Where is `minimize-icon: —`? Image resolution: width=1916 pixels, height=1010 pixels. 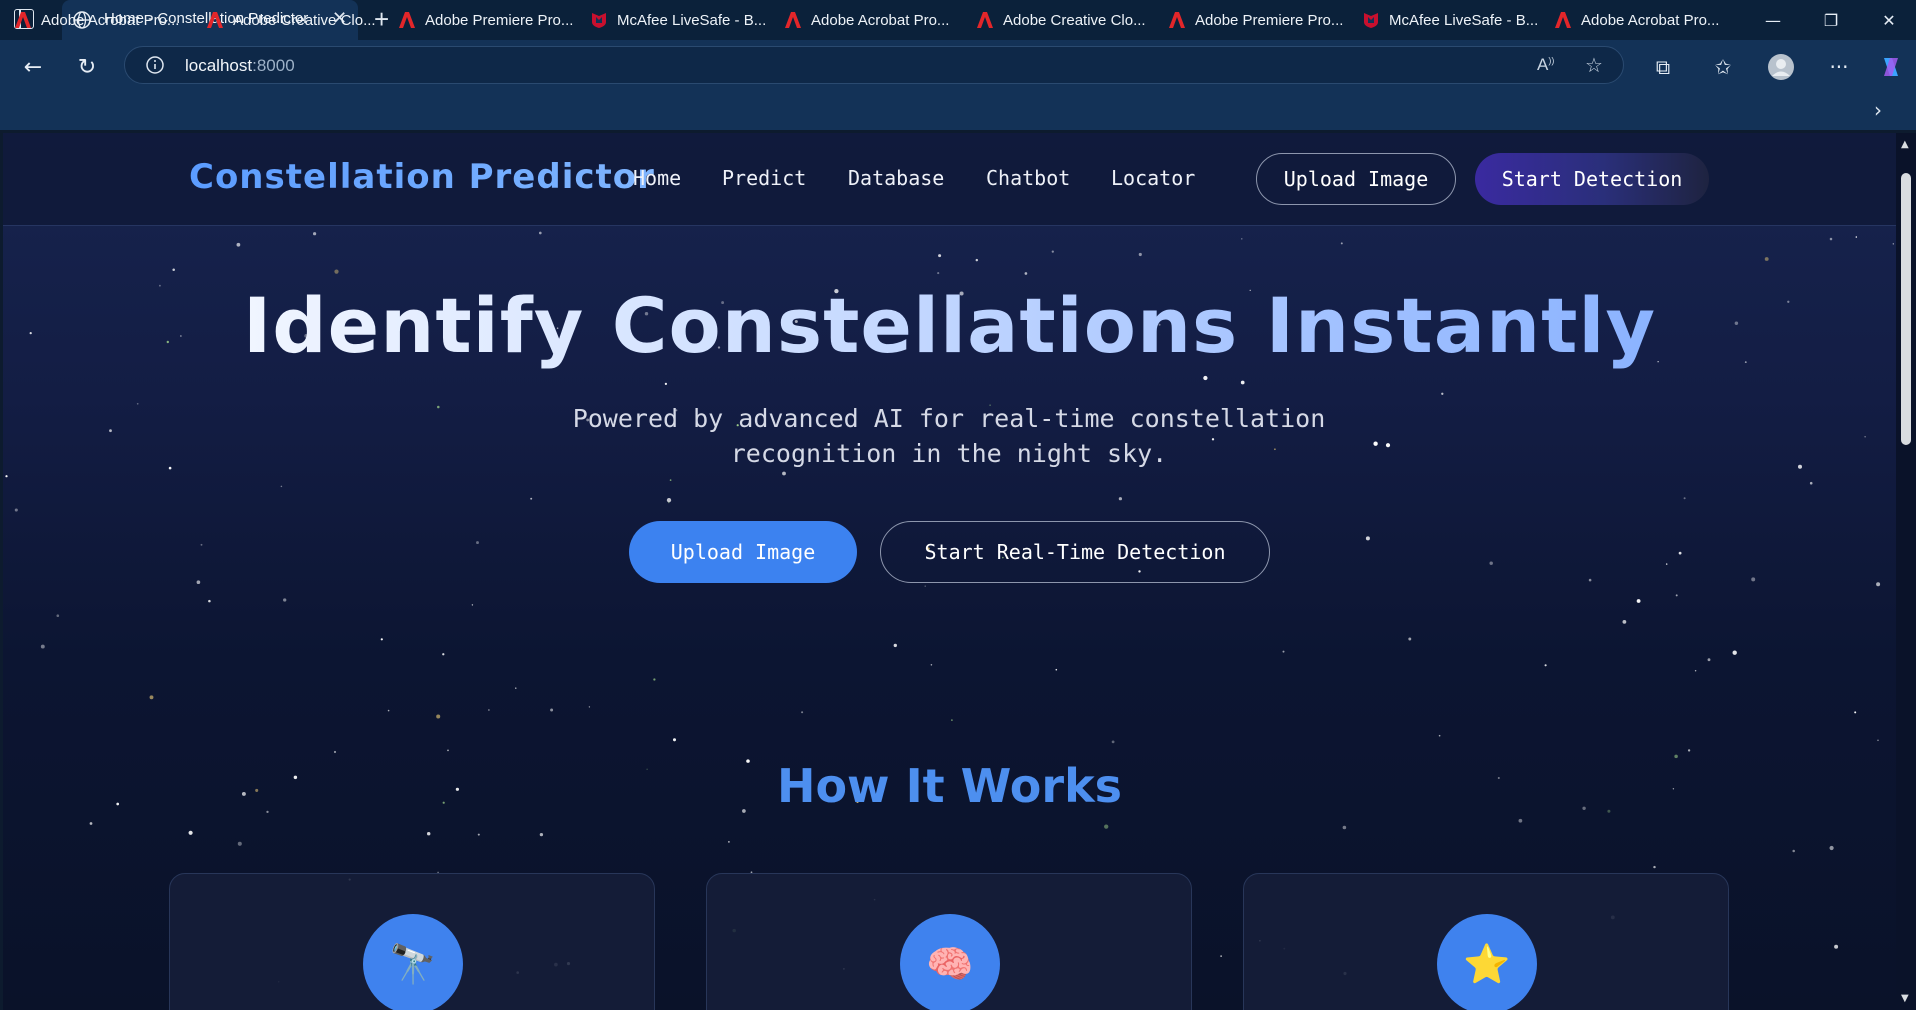 minimize-icon: — is located at coordinates (1773, 20).